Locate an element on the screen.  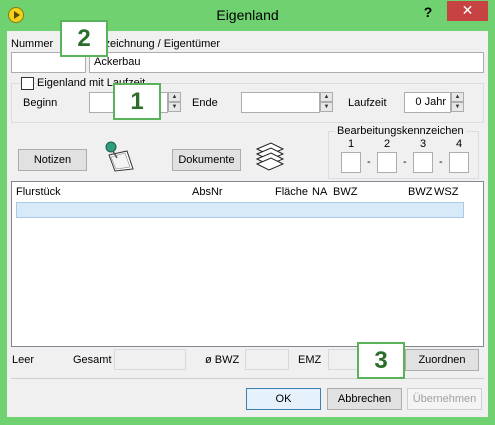
col-header-wsz: WSZ is located at coordinates (446, 192).